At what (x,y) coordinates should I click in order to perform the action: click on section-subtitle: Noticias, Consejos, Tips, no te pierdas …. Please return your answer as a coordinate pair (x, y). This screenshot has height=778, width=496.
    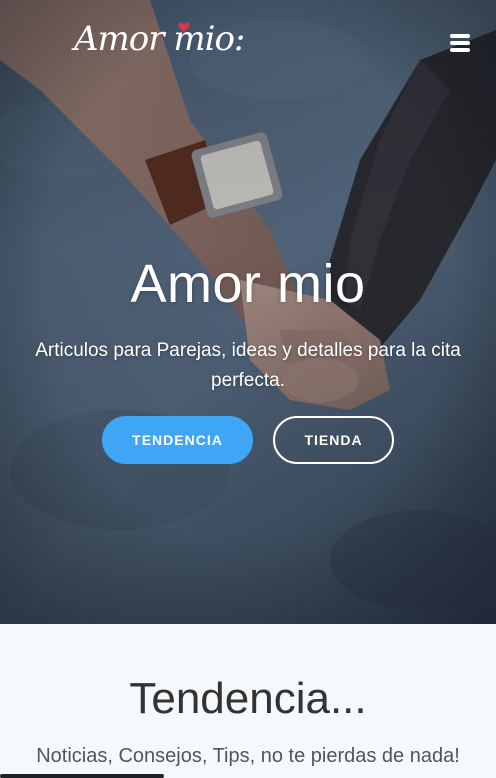
    Looking at the image, I should click on (248, 756).